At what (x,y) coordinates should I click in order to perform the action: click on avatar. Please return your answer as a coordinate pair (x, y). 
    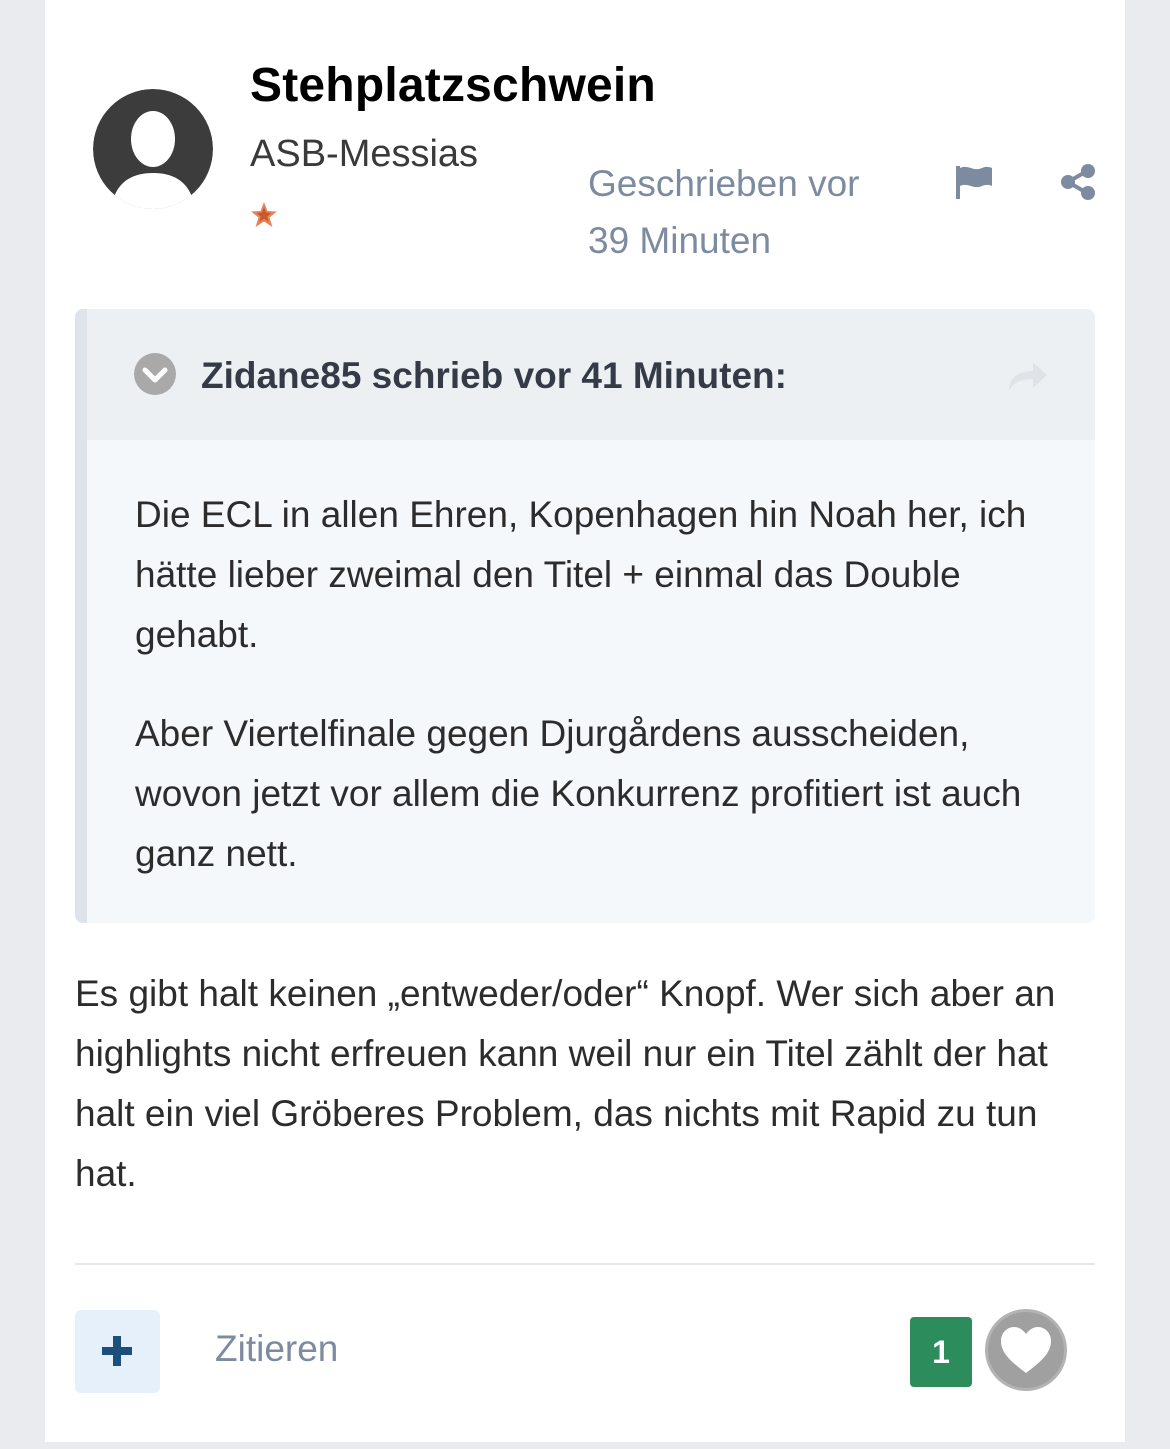
    Looking at the image, I should click on (153, 149).